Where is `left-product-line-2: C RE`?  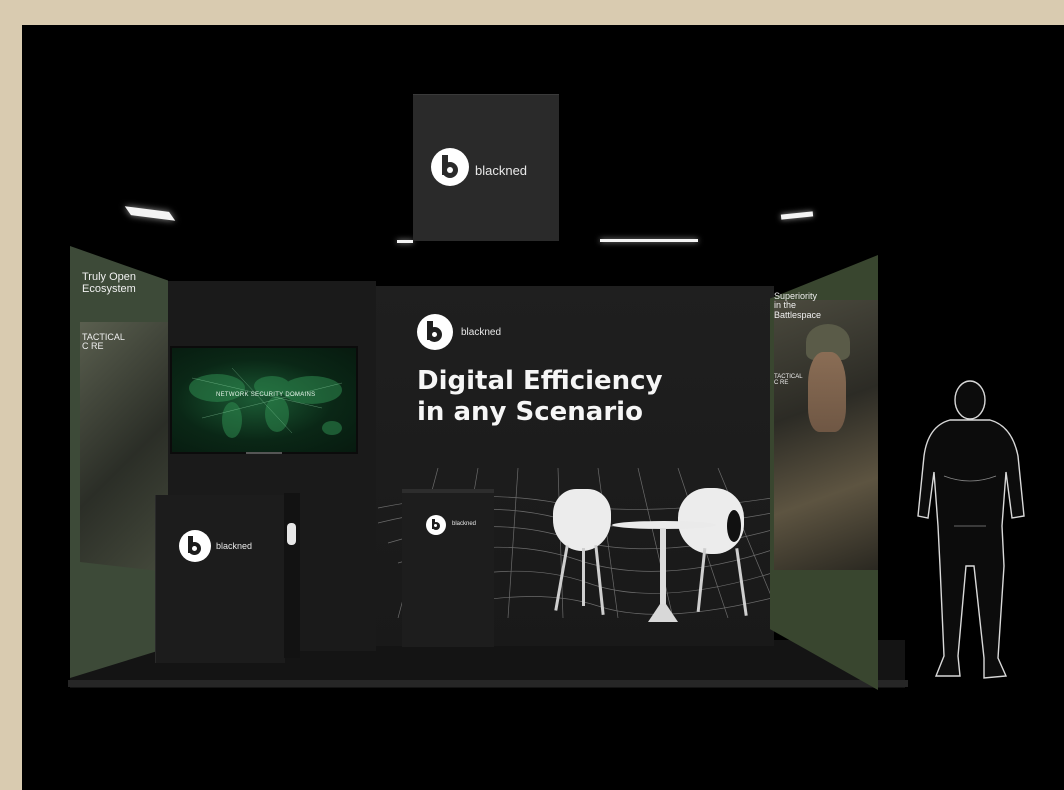
left-product-line-2: C RE is located at coordinates (93, 346).